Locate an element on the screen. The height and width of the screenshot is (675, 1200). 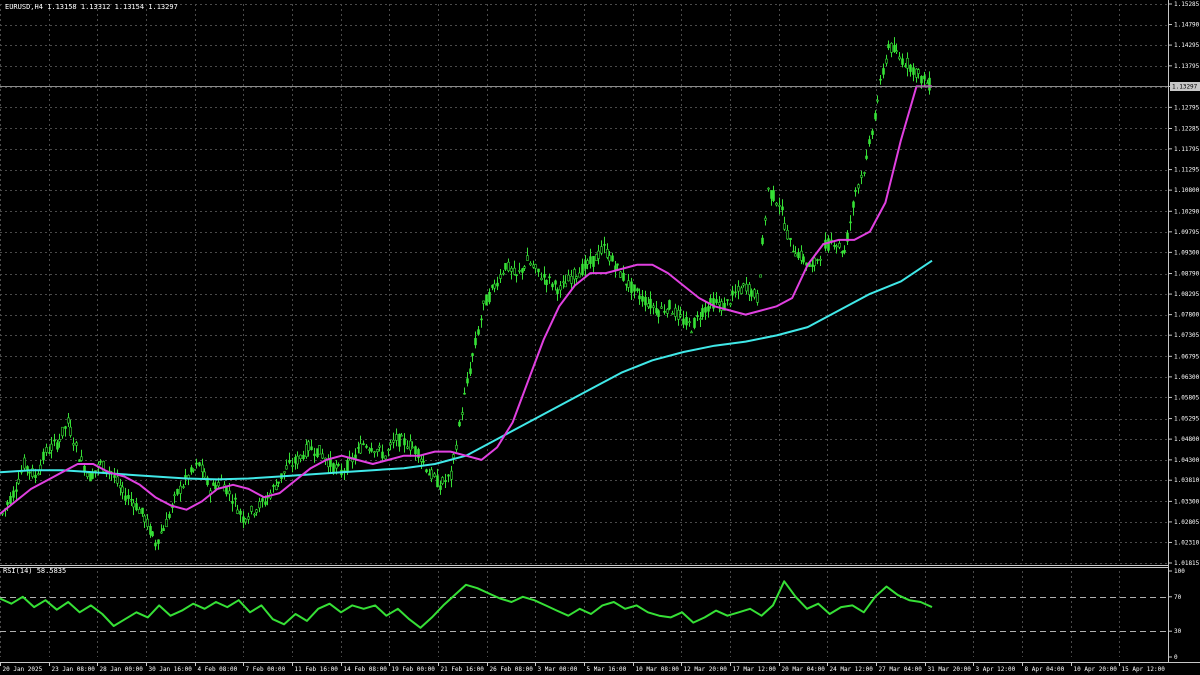
y-tick-label: 1.04300 is located at coordinates (1187, 460).